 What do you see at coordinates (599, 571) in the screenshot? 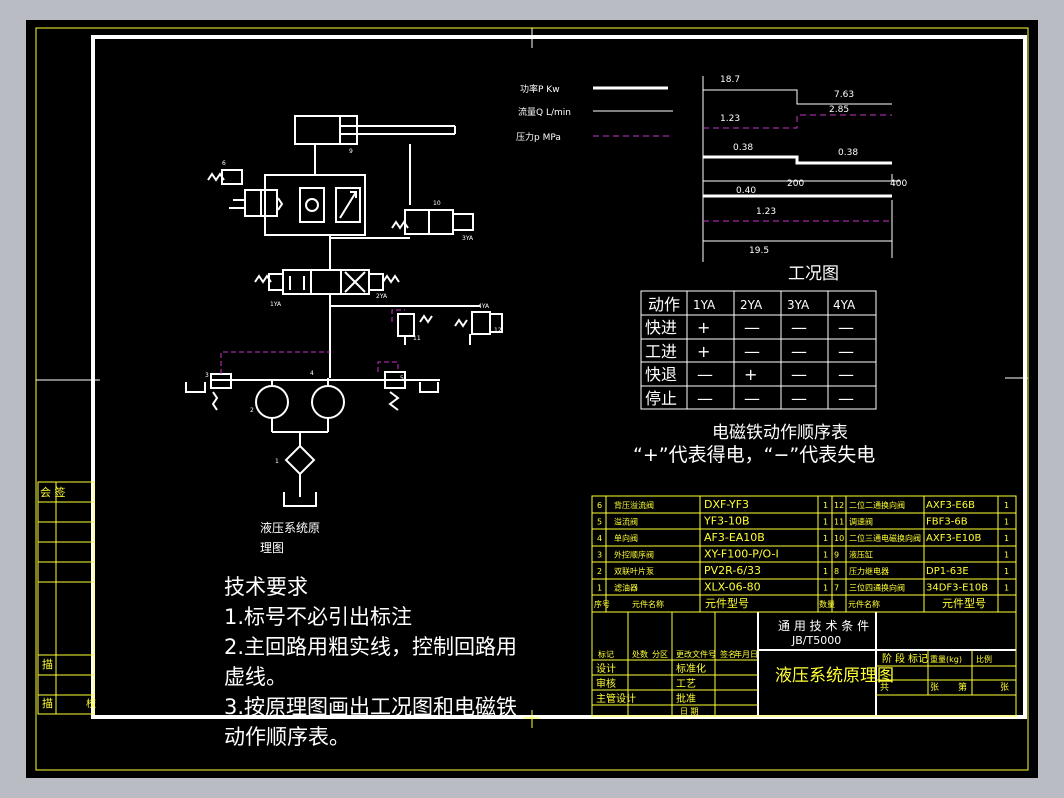
I see `parts-left-index: 2` at bounding box center [599, 571].